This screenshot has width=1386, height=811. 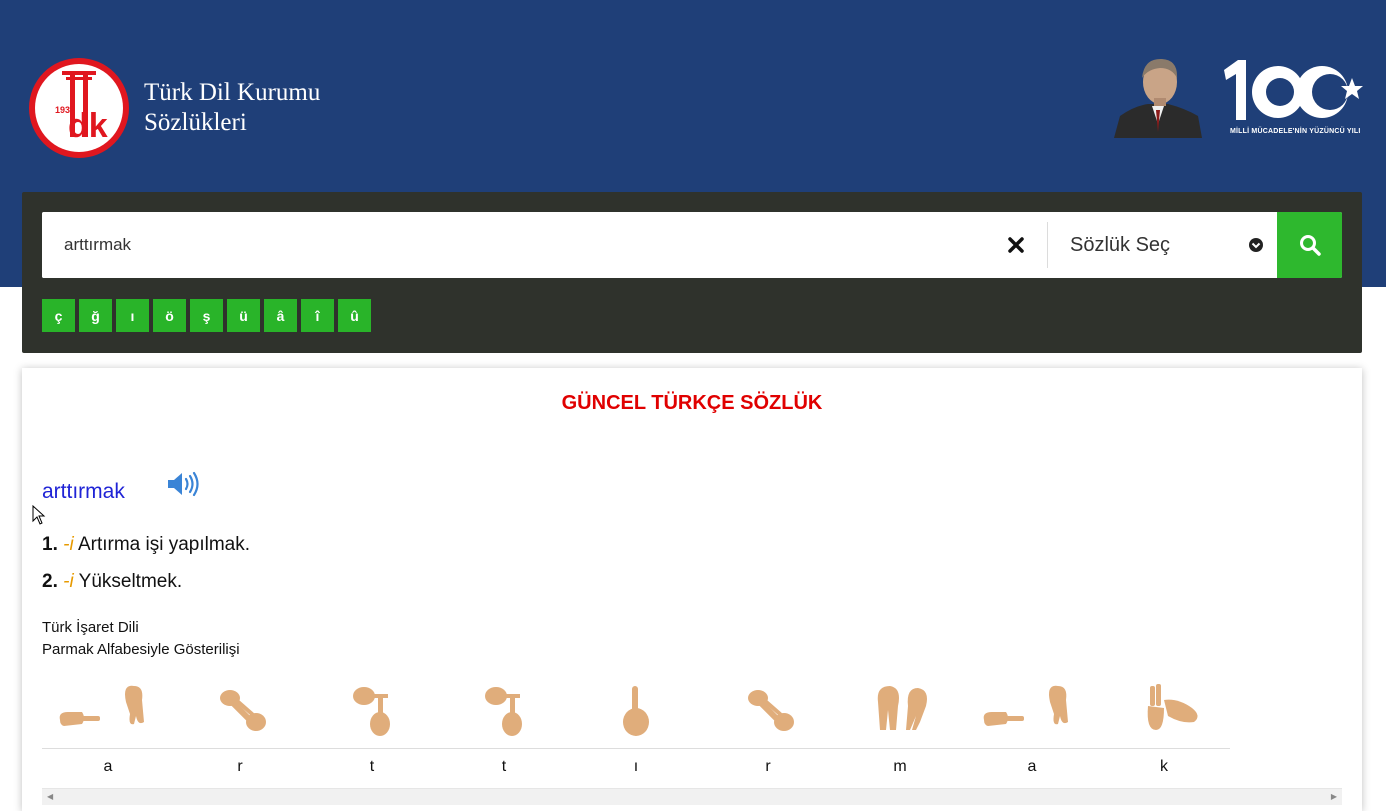 I want to click on close-icon, so click(x=1016, y=245).